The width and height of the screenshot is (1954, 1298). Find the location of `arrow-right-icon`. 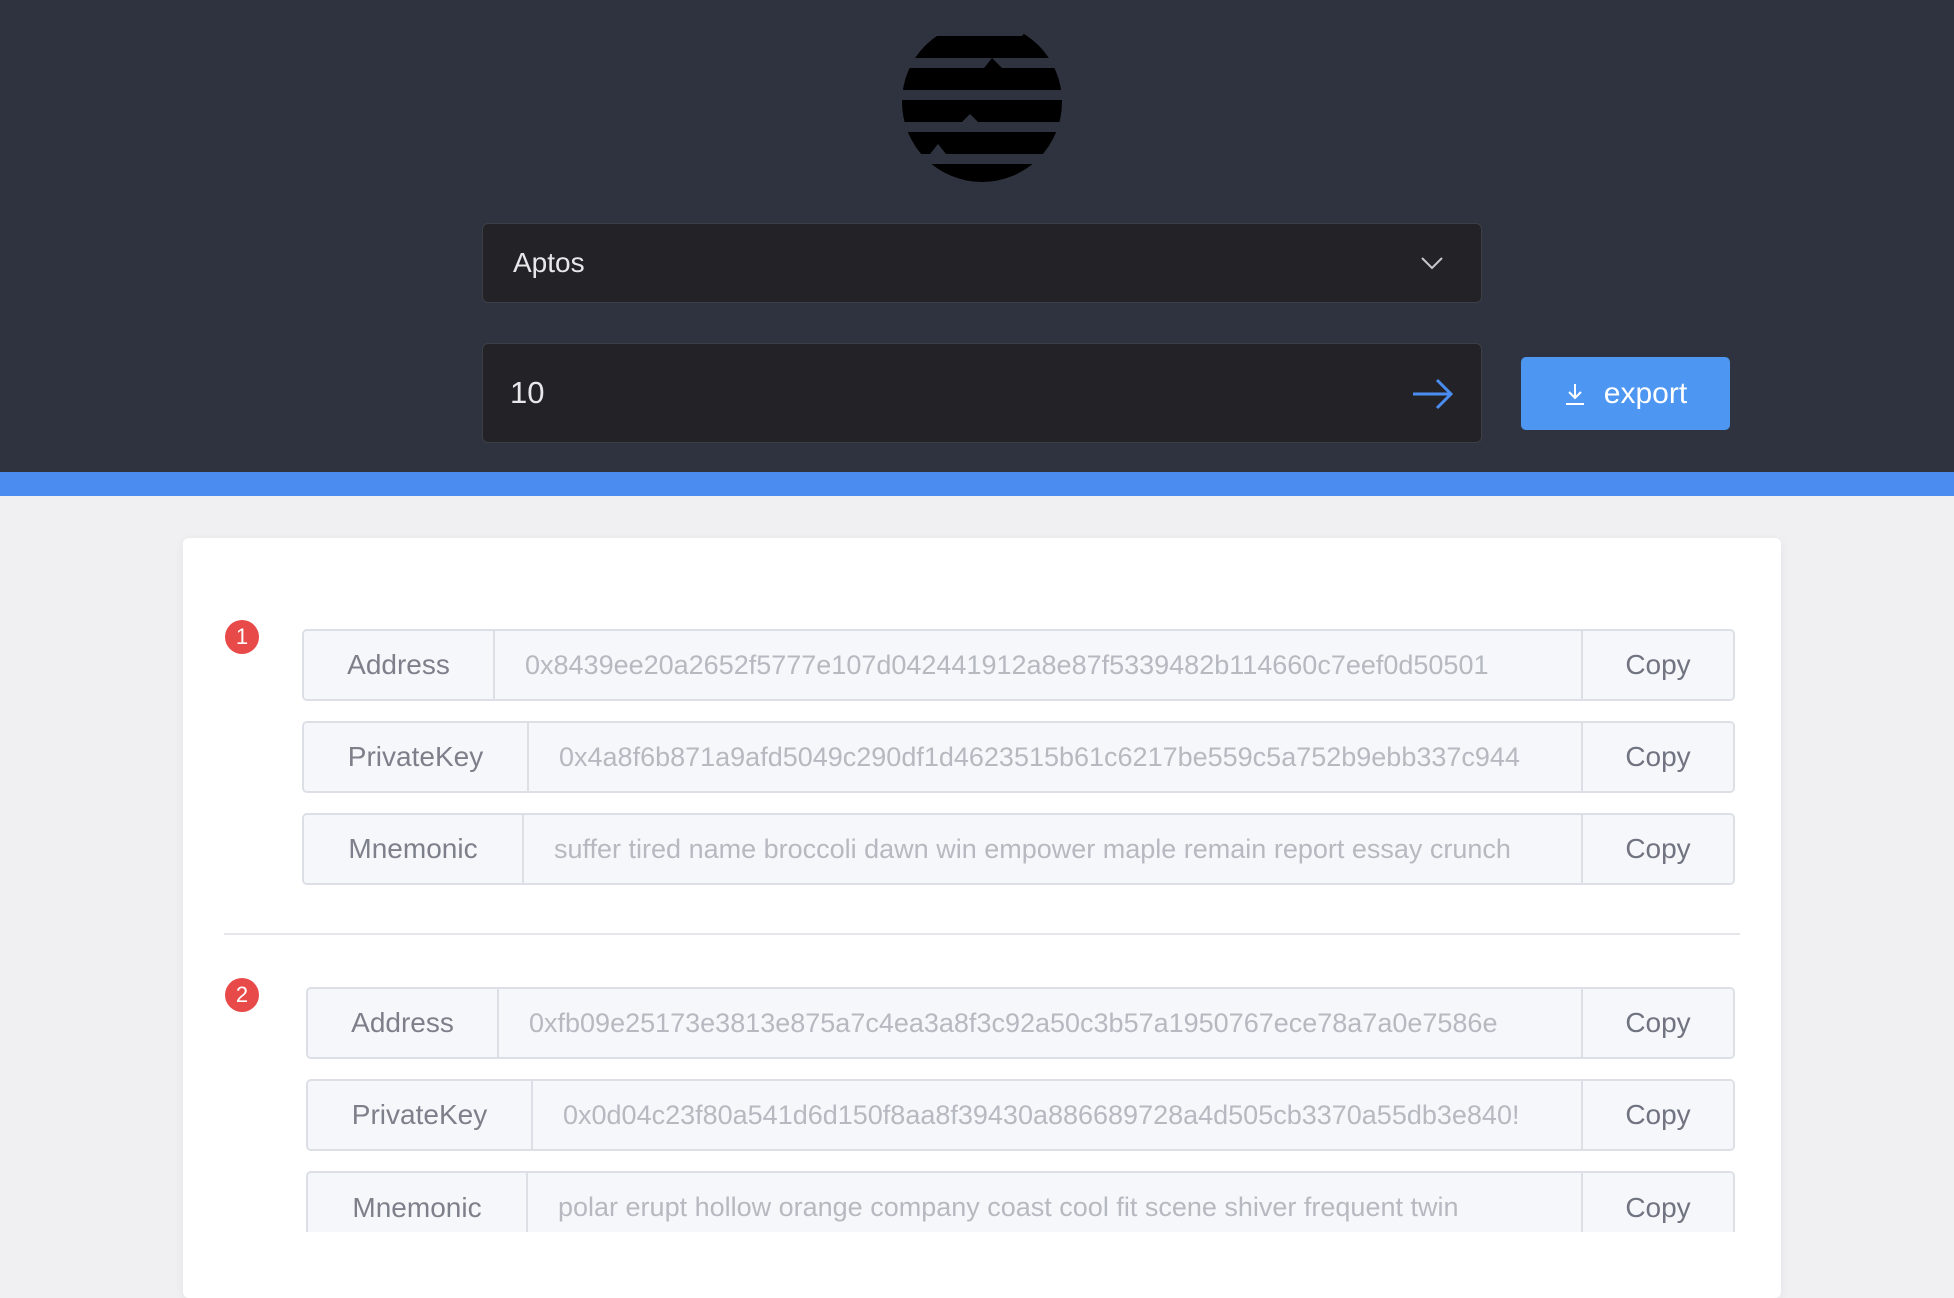

arrow-right-icon is located at coordinates (1433, 394).